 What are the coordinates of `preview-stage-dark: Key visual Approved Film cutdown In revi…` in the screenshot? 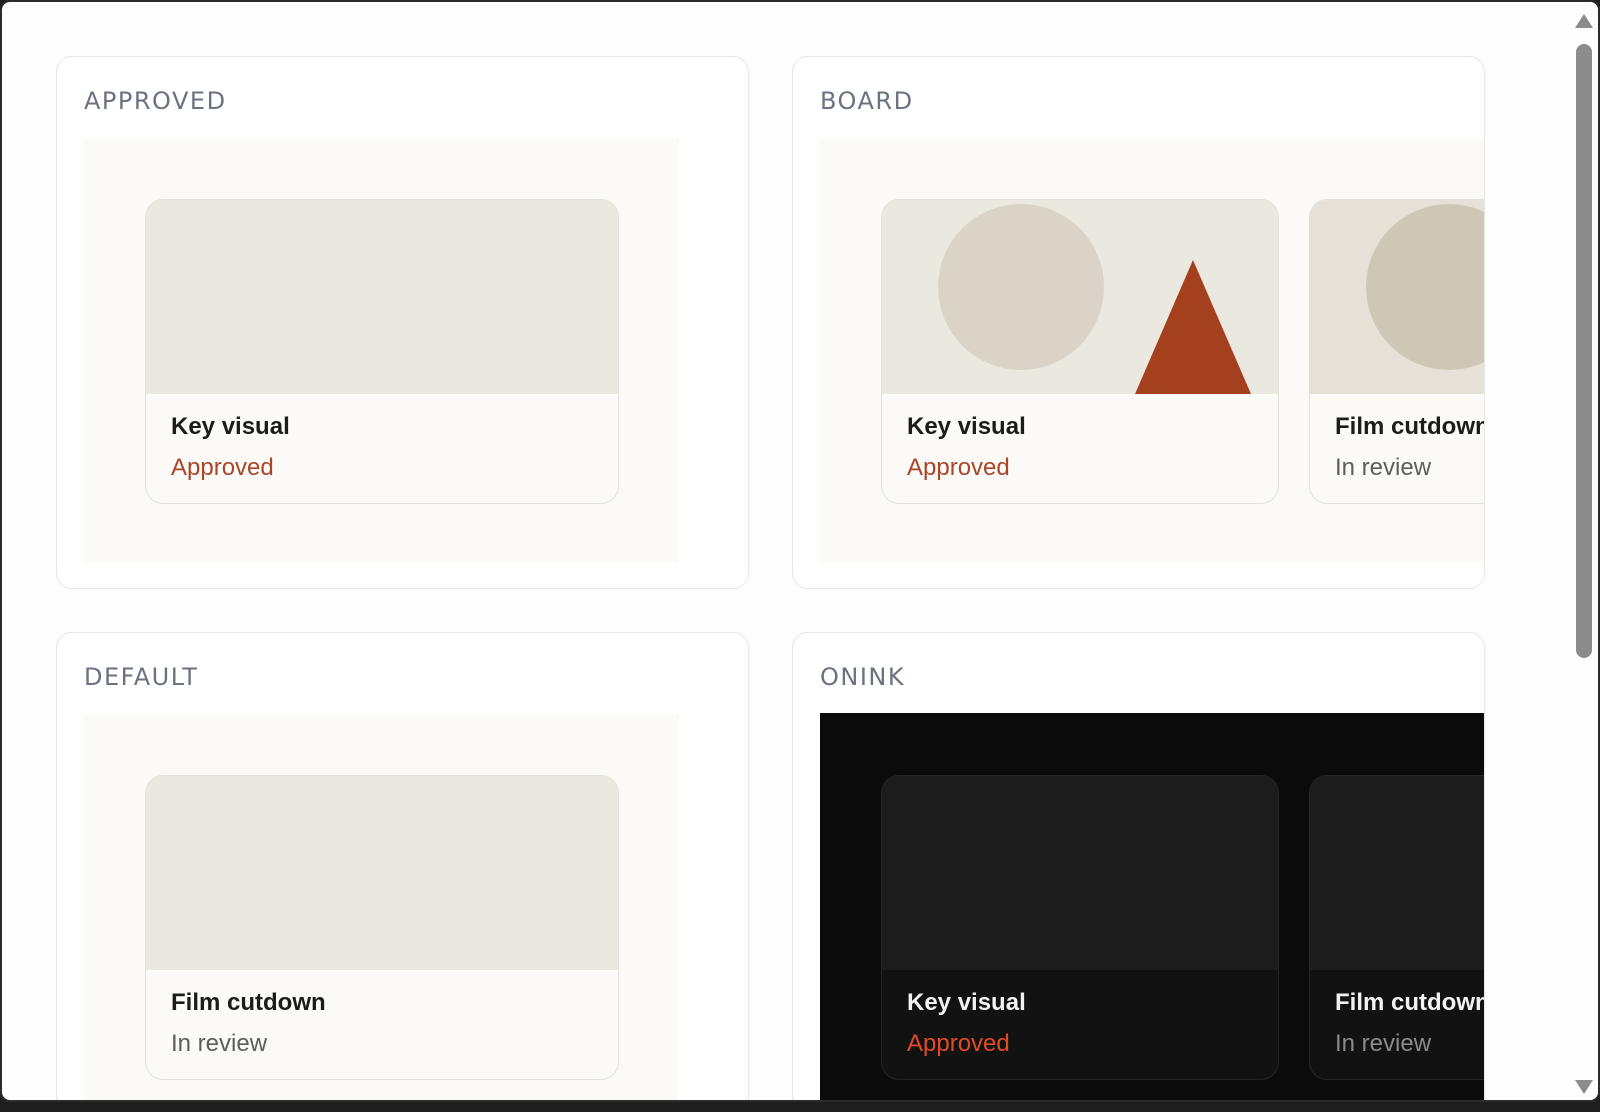 It's located at (1152, 906).